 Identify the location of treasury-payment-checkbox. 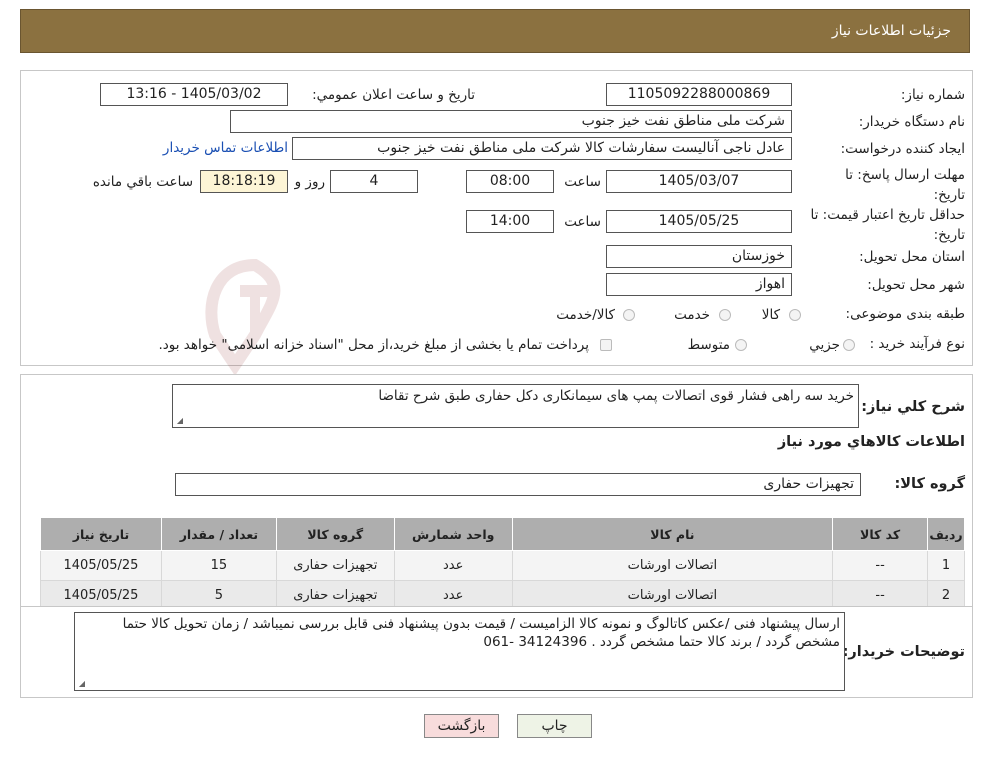
(606, 345).